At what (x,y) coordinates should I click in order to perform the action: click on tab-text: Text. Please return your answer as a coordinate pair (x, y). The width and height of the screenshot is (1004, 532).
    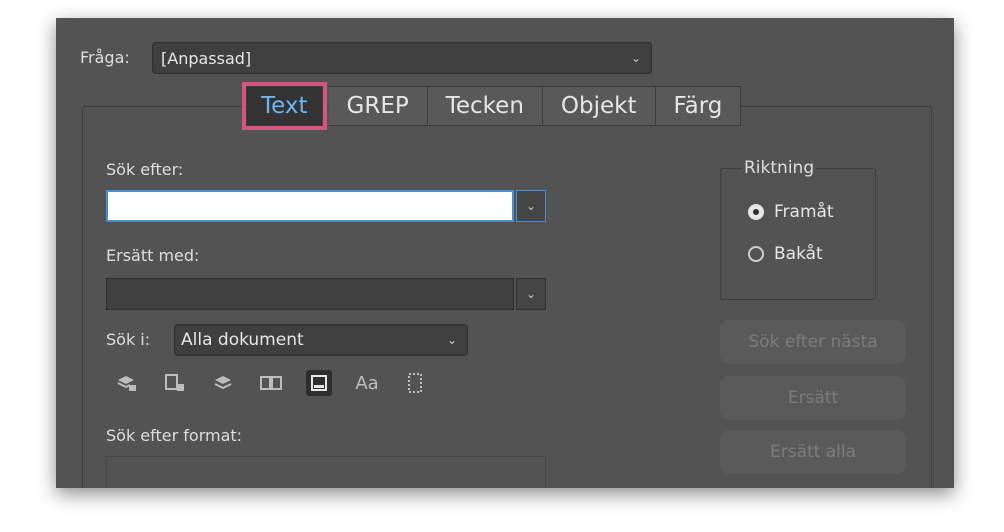
    Looking at the image, I should click on (284, 106).